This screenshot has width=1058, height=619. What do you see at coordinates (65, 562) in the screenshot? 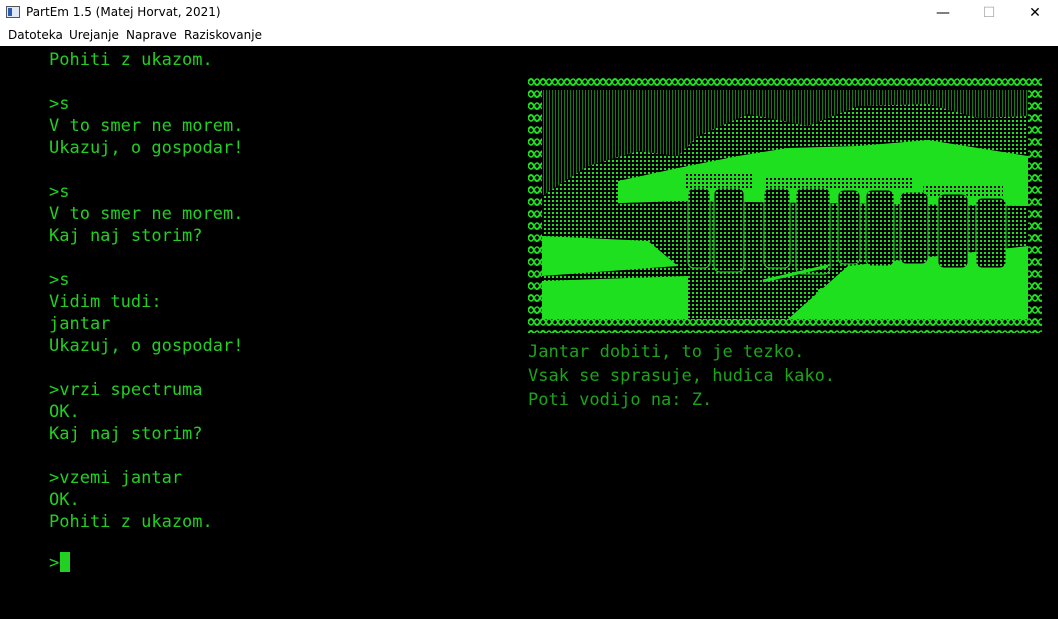
I see `text-cursor` at bounding box center [65, 562].